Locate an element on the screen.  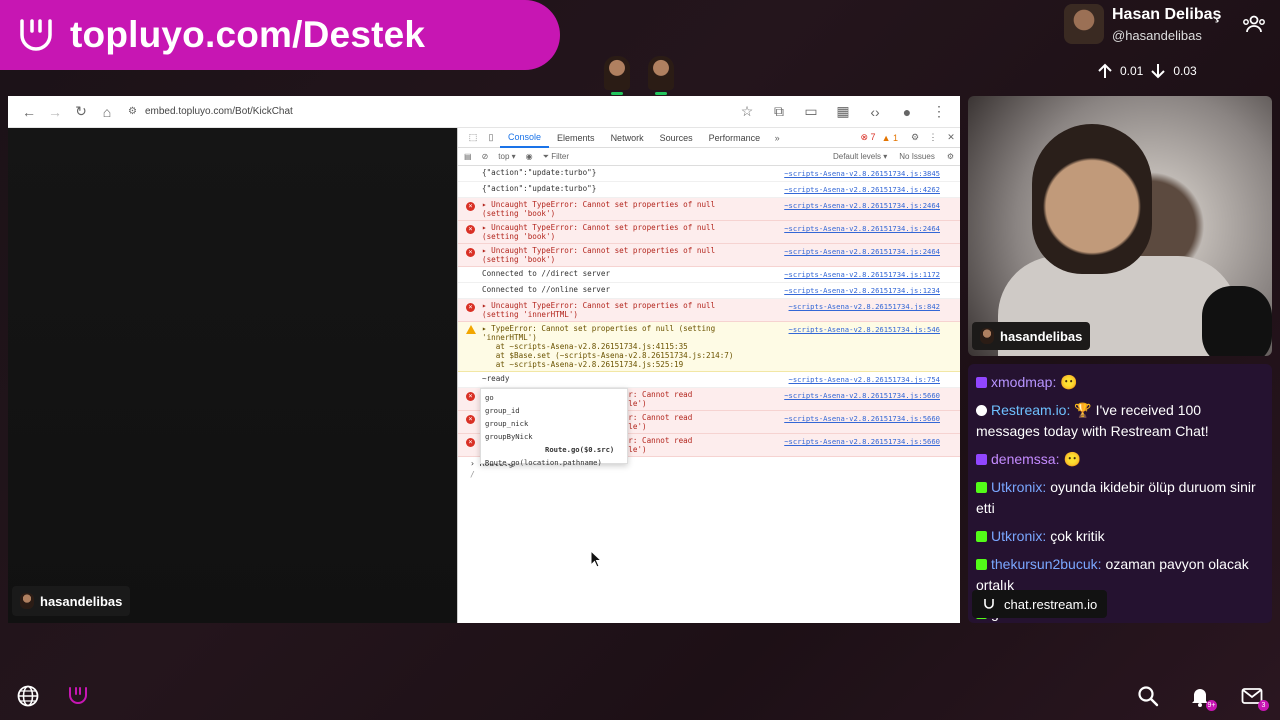
extensions-icon: ⧉ is located at coordinates (779, 112).